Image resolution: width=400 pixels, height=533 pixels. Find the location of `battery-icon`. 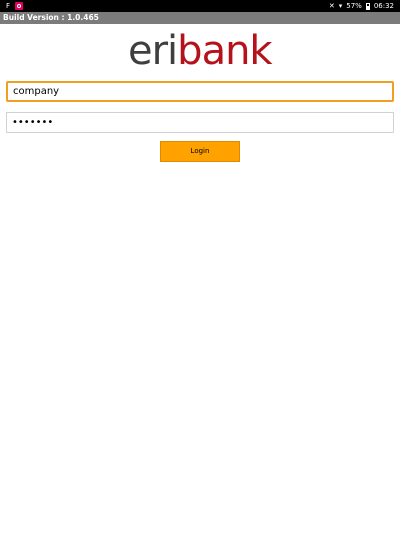

battery-icon is located at coordinates (367, 6).